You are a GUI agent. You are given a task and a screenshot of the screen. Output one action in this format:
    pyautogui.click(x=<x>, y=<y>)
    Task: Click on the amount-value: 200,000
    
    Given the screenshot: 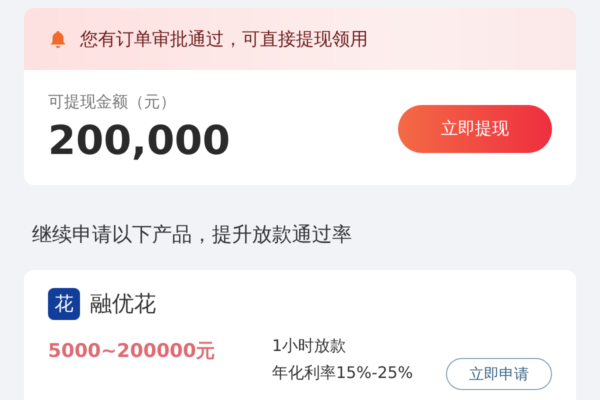 What is the action you would take?
    pyautogui.click(x=139, y=141)
    